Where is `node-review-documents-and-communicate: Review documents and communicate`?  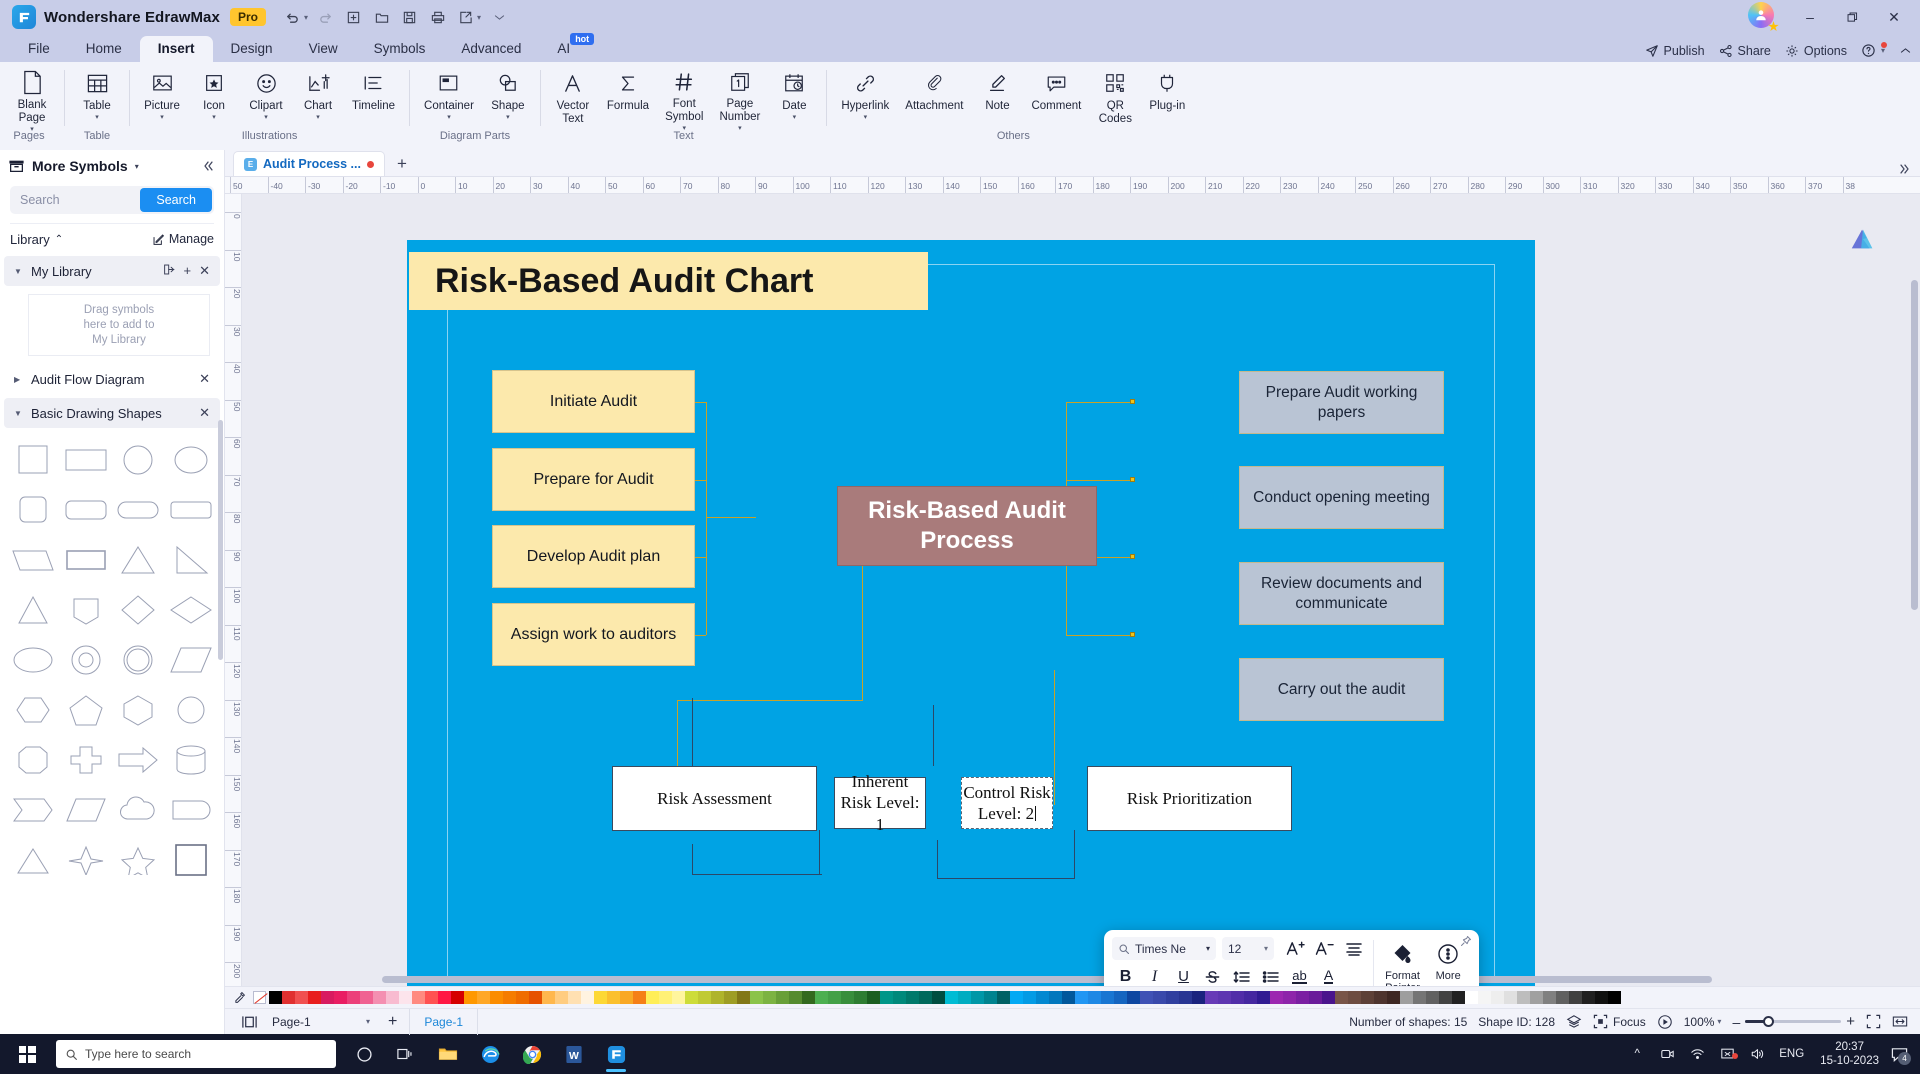 node-review-documents-and-communicate: Review documents and communicate is located at coordinates (1341, 593).